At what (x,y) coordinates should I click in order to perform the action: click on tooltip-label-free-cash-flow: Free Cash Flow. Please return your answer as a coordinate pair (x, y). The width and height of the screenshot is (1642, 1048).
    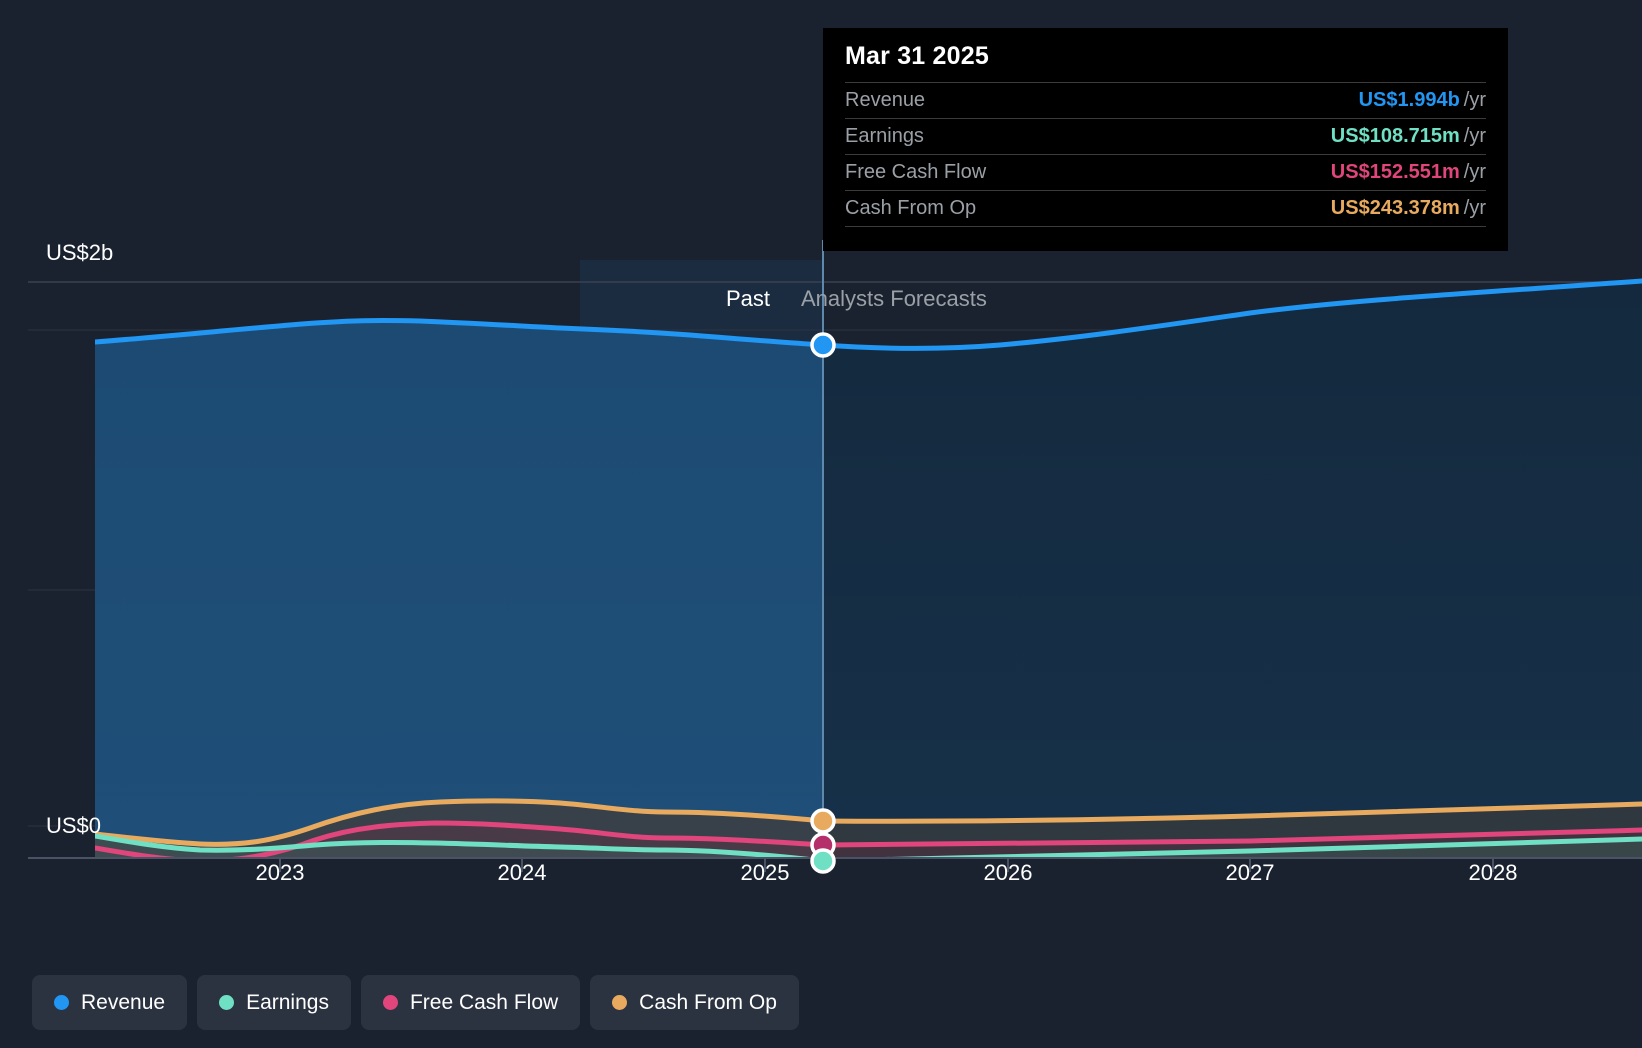
    Looking at the image, I should click on (916, 172).